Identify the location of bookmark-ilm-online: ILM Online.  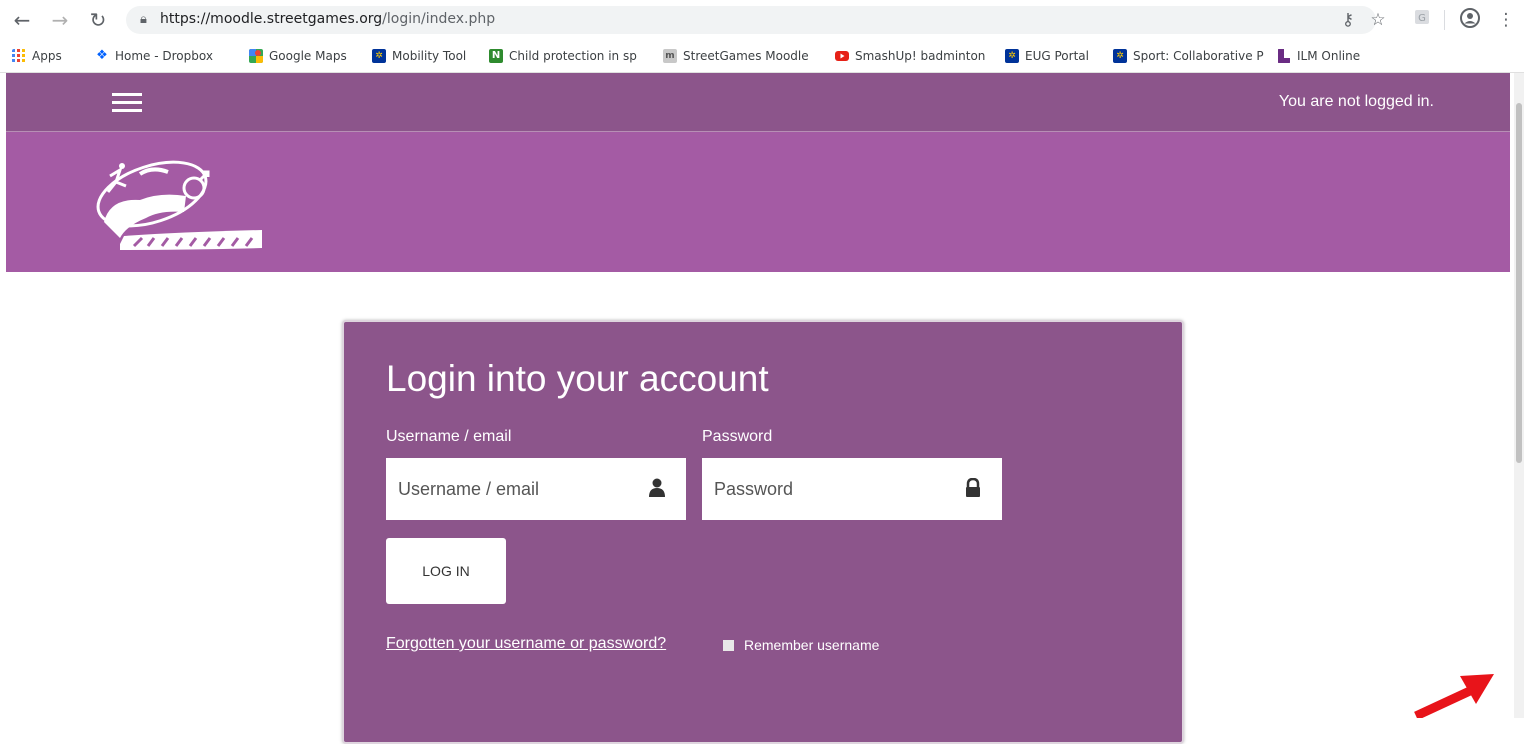
(1332, 56).